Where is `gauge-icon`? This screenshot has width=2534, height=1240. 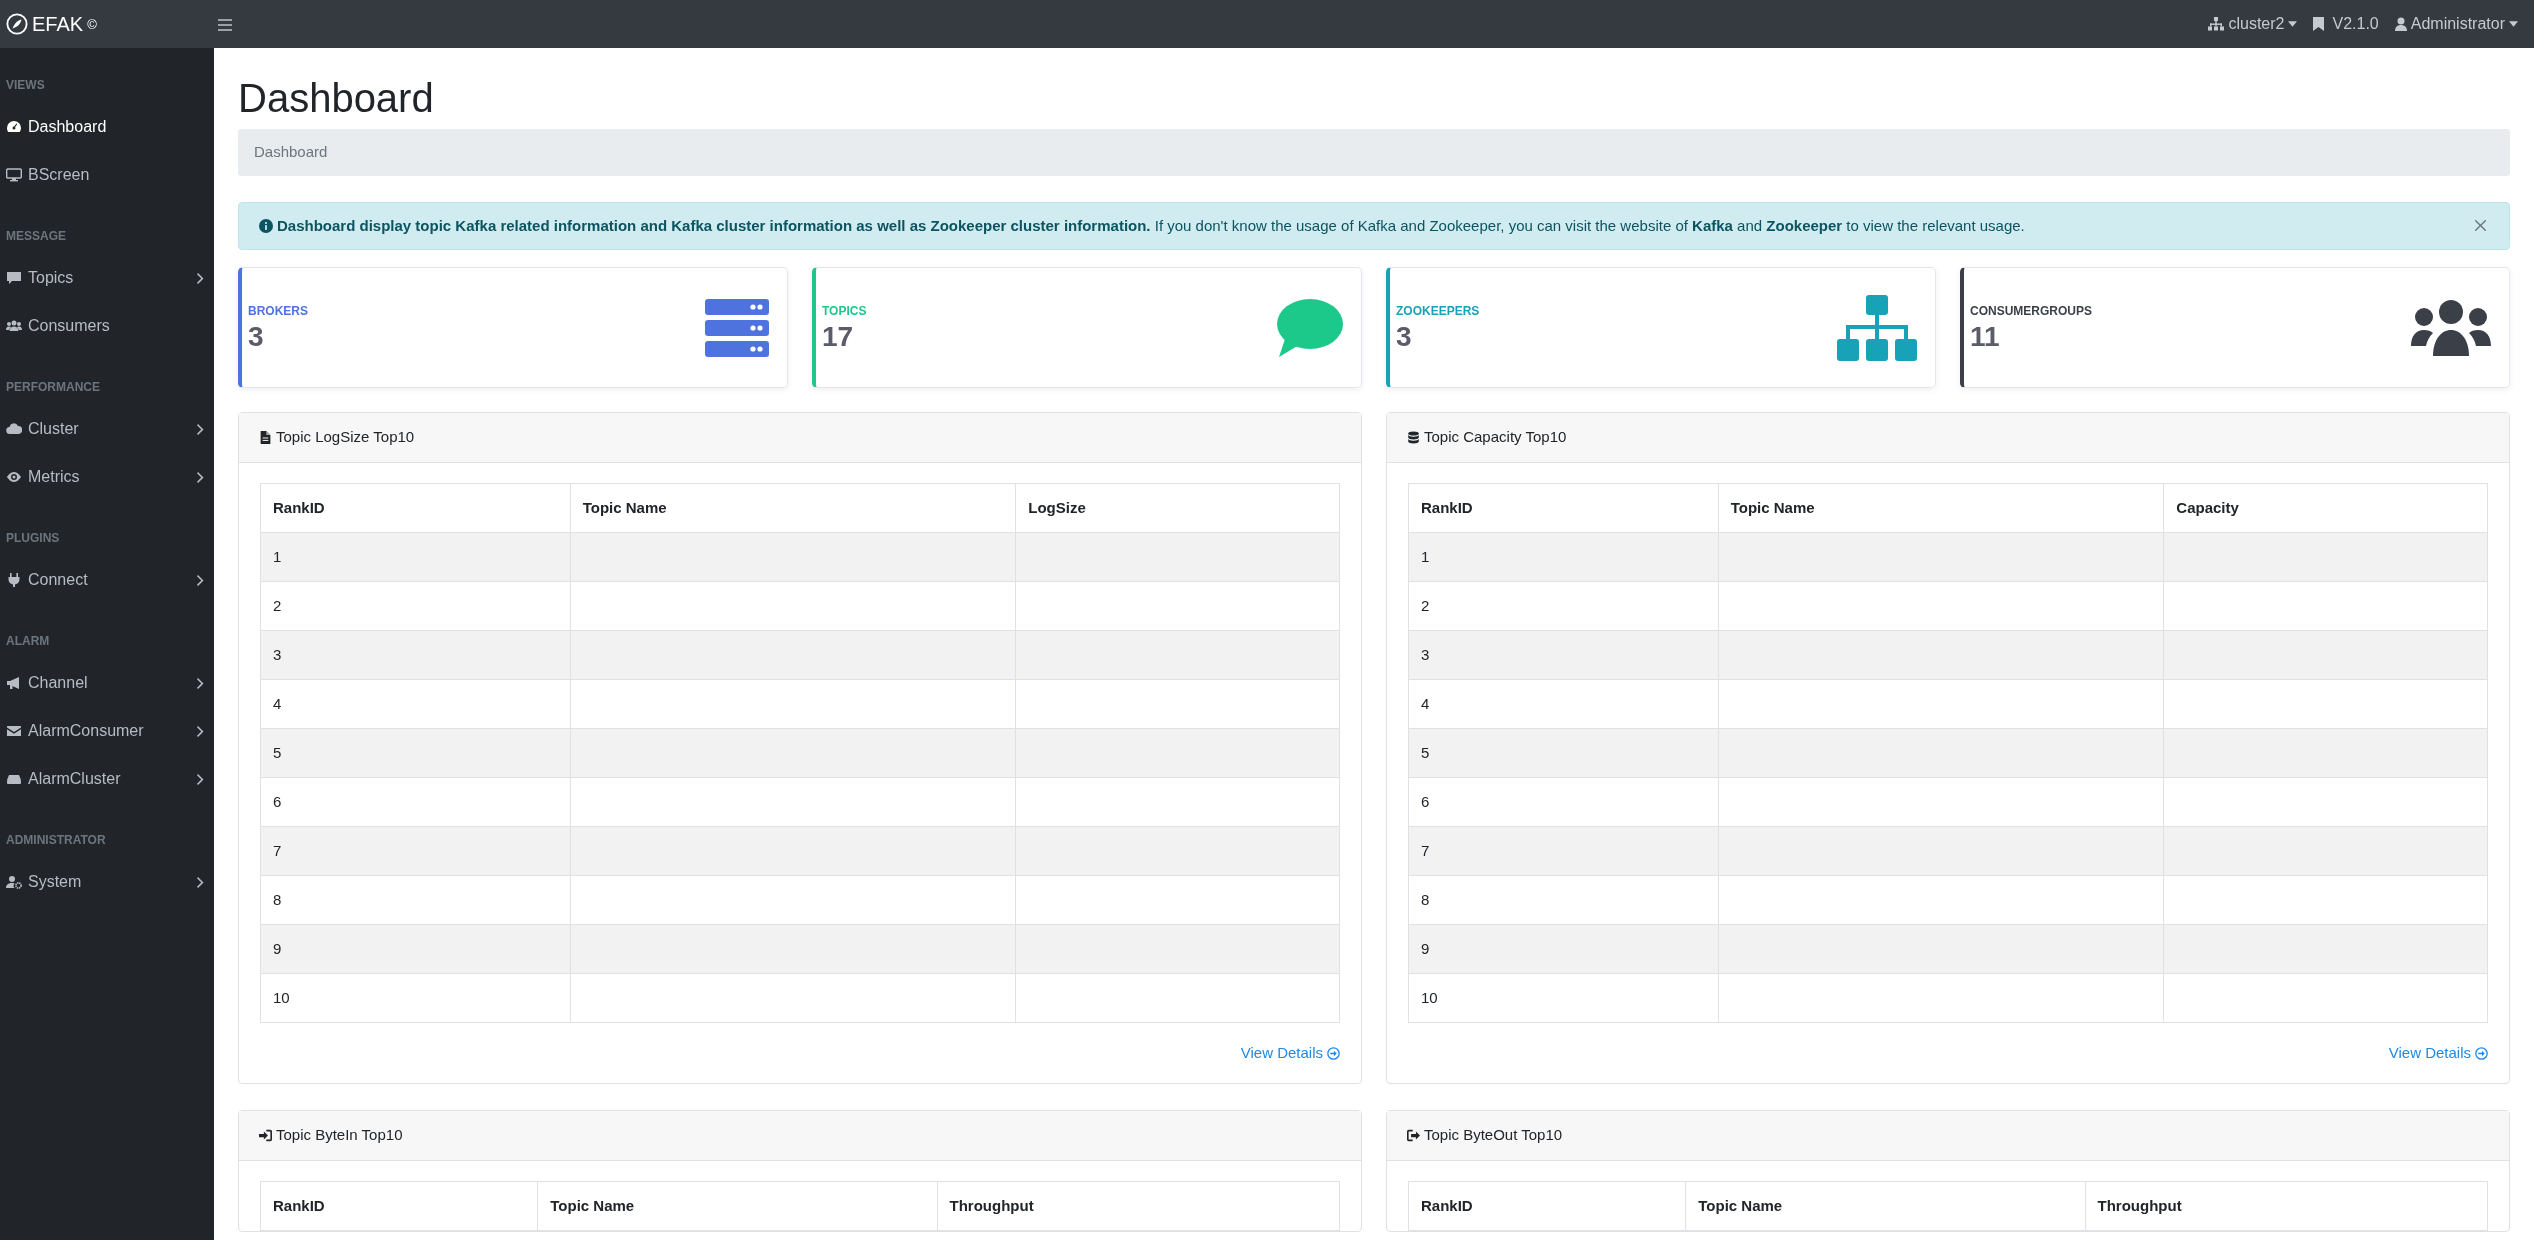
gauge-icon is located at coordinates (14, 127).